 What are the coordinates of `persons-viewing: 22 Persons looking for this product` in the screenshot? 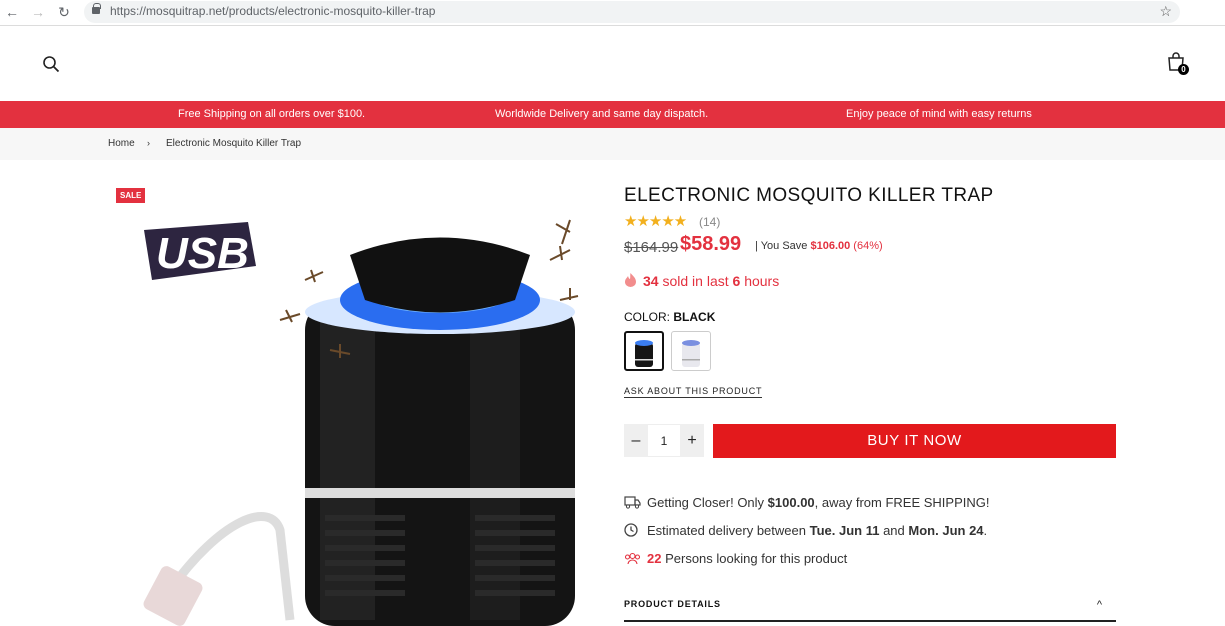 It's located at (735, 558).